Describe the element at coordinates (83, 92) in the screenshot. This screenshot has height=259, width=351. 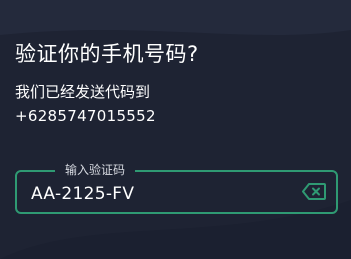
I see `sent-code-text: 我们已经发送代码到` at that location.